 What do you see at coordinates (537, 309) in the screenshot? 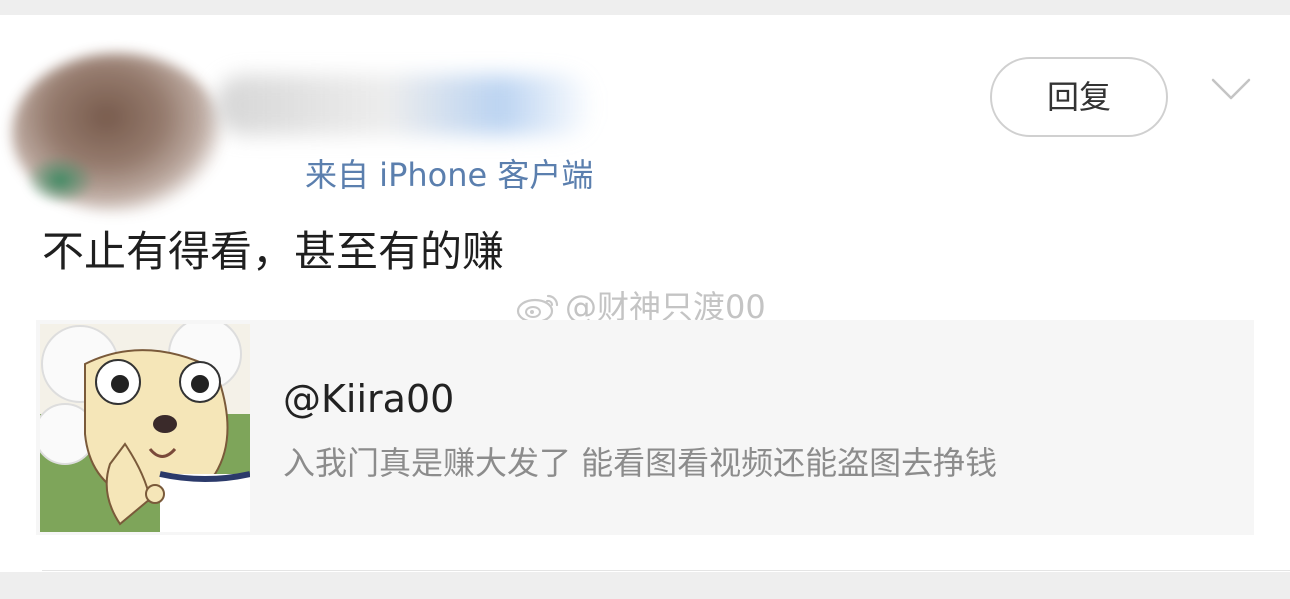
I see `weibo-logo-icon` at bounding box center [537, 309].